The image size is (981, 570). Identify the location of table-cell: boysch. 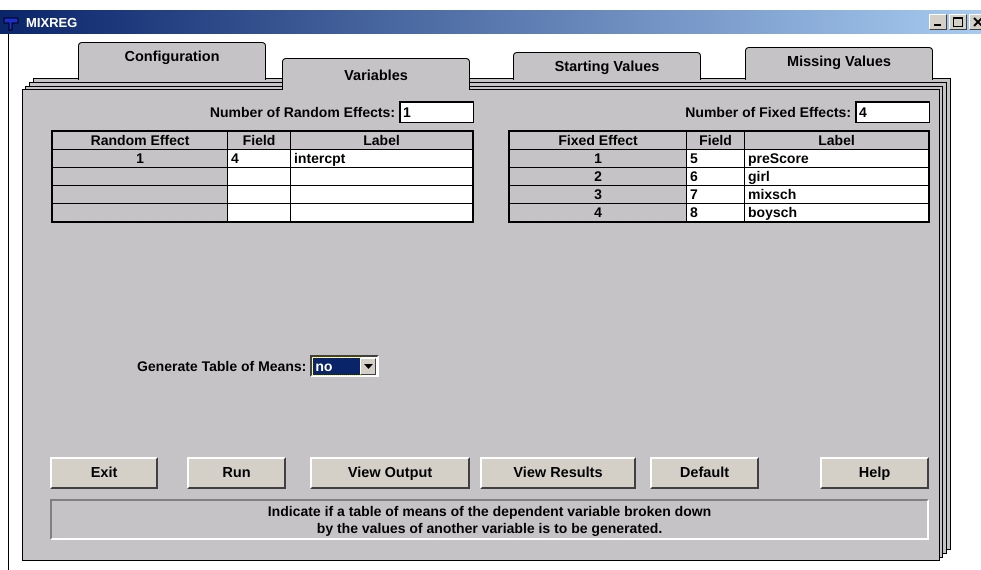
(836, 213).